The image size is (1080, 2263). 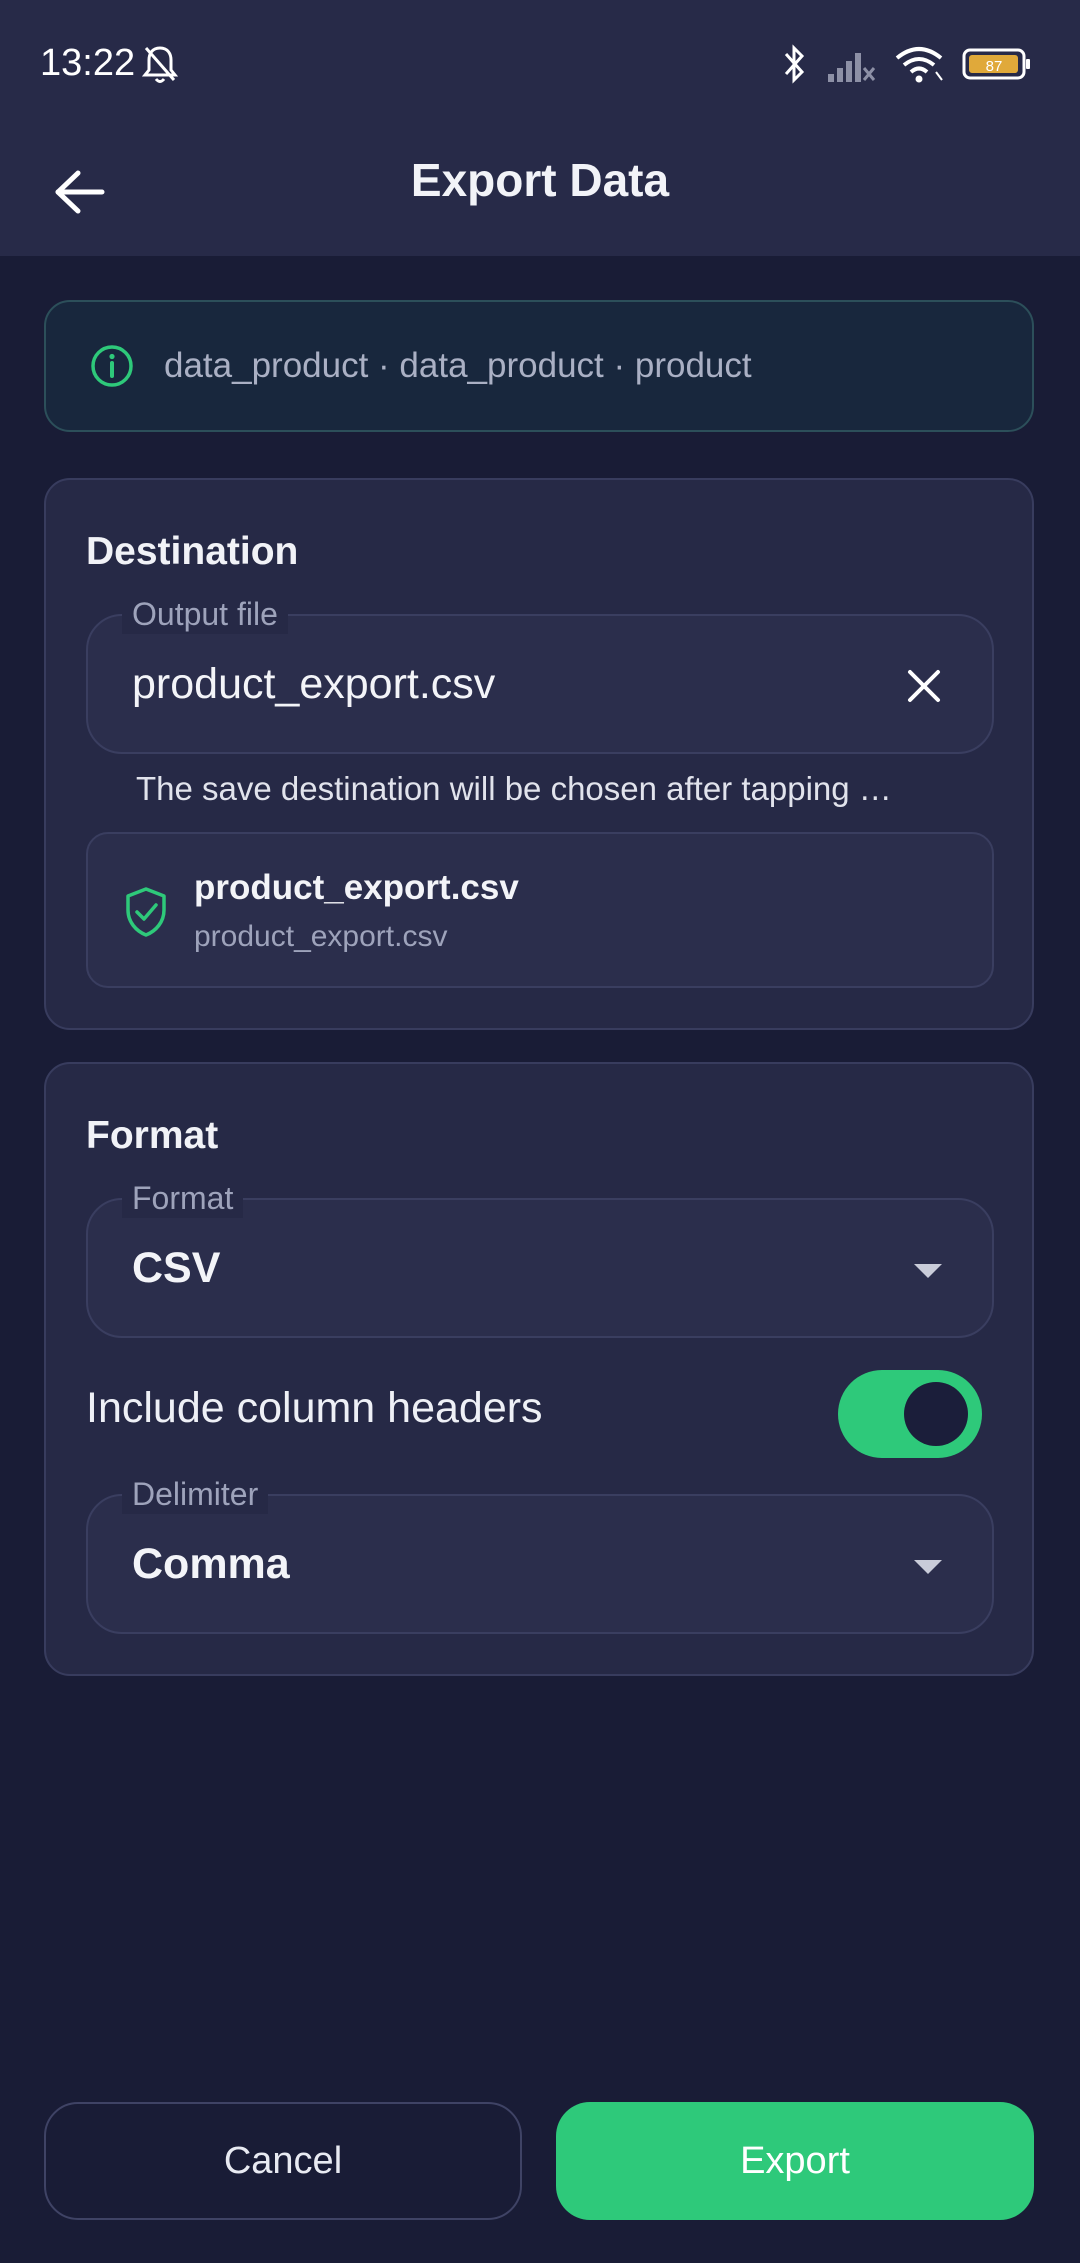 What do you see at coordinates (919, 65) in the screenshot?
I see `wifi-icon` at bounding box center [919, 65].